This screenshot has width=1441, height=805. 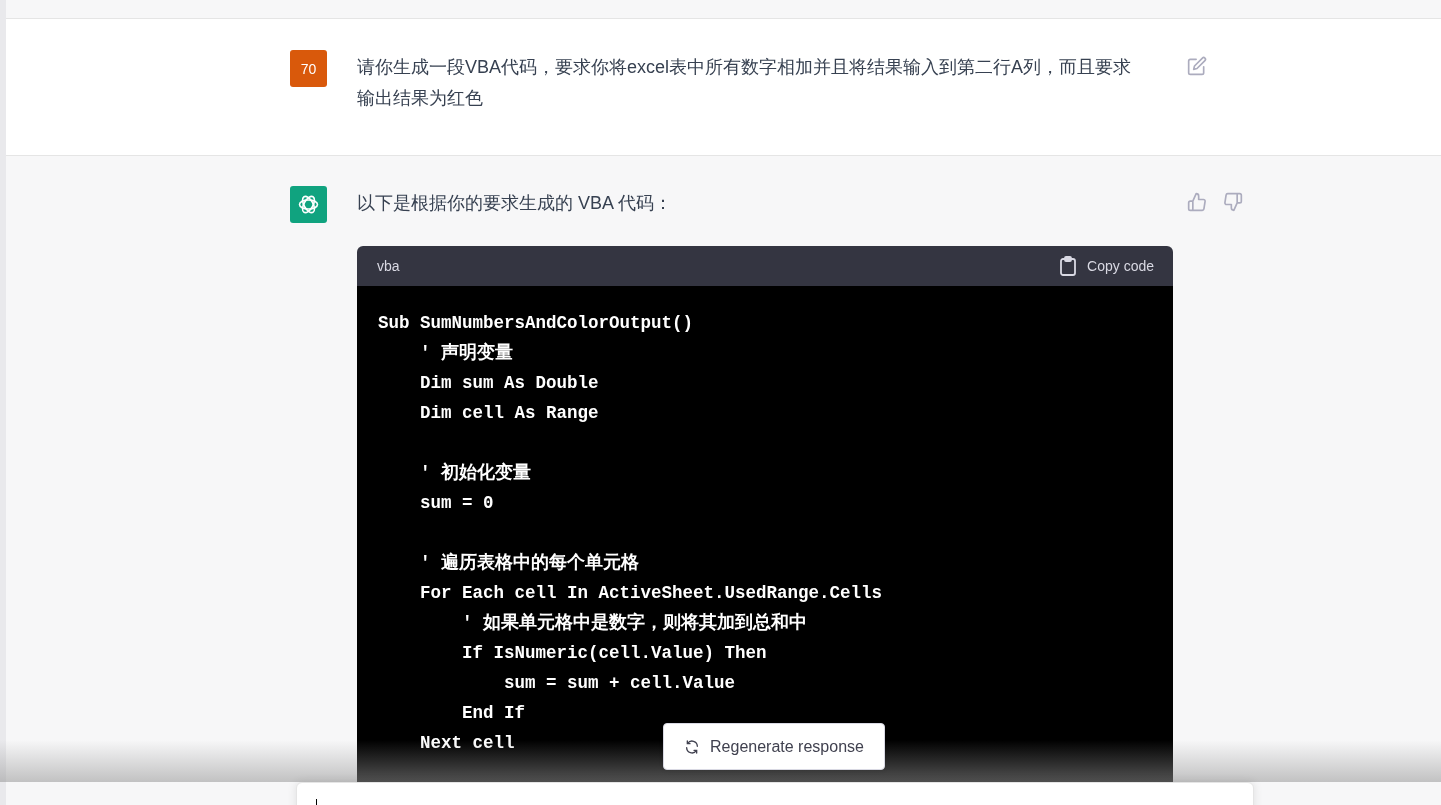 I want to click on refresh-icon, so click(x=692, y=746).